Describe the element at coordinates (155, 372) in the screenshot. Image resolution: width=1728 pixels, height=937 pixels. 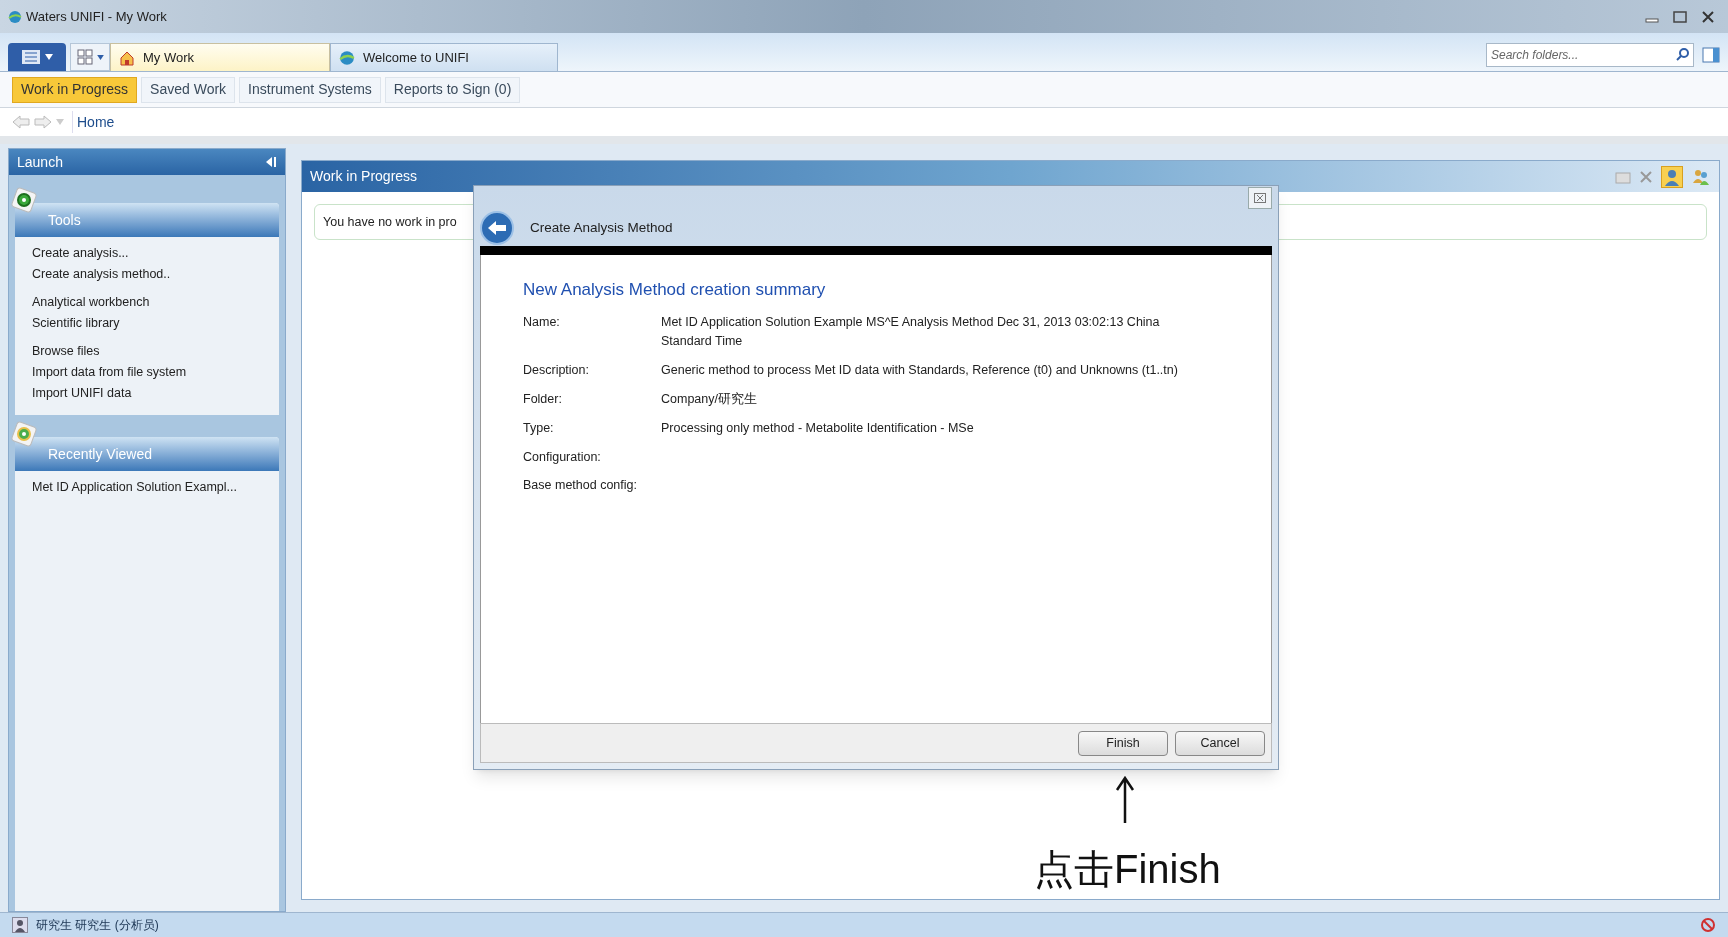
I see `launch-link: Import data from file system` at that location.